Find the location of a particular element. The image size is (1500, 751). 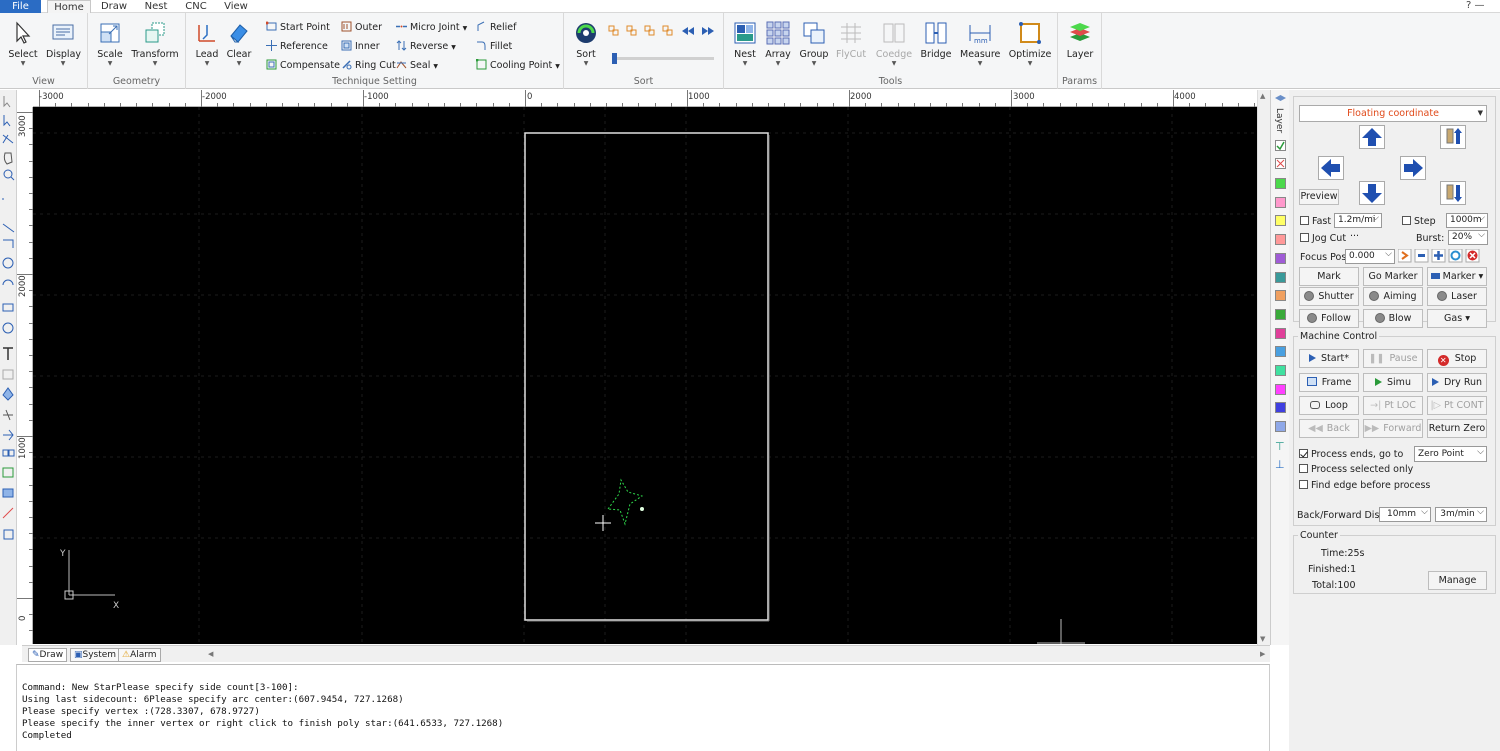

array-button: Array ▼ is located at coordinates (778, 44).